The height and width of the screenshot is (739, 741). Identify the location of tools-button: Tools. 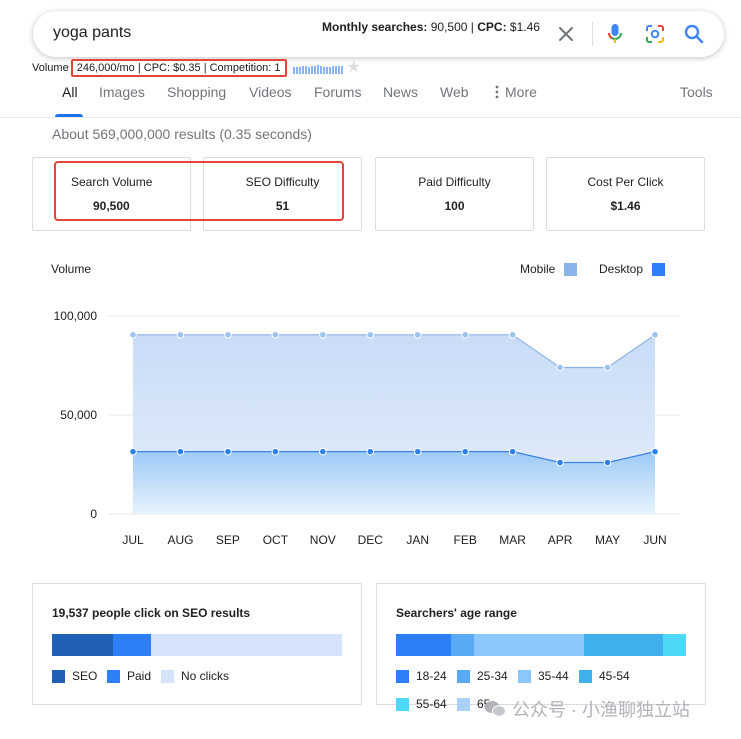
(696, 92).